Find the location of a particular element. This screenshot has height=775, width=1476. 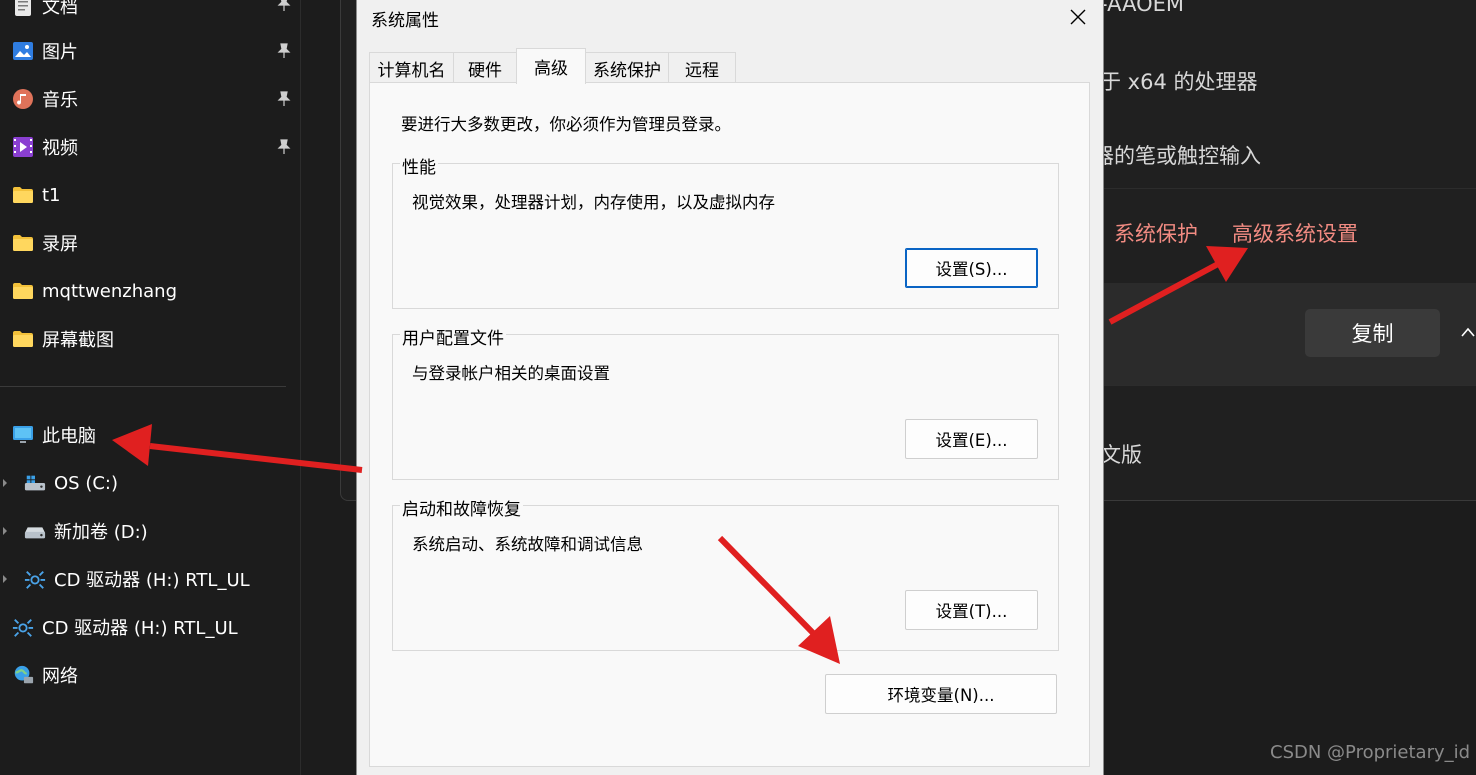

videos-icon is located at coordinates (23, 147).